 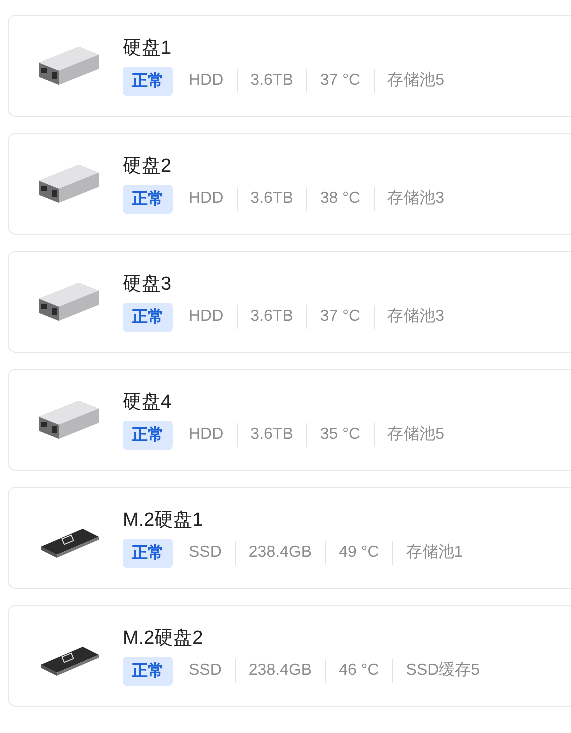 I want to click on disk-card: 硬盘3 正常 HDD 3.6TB 37 °C 存储池3, so click(x=289, y=302).